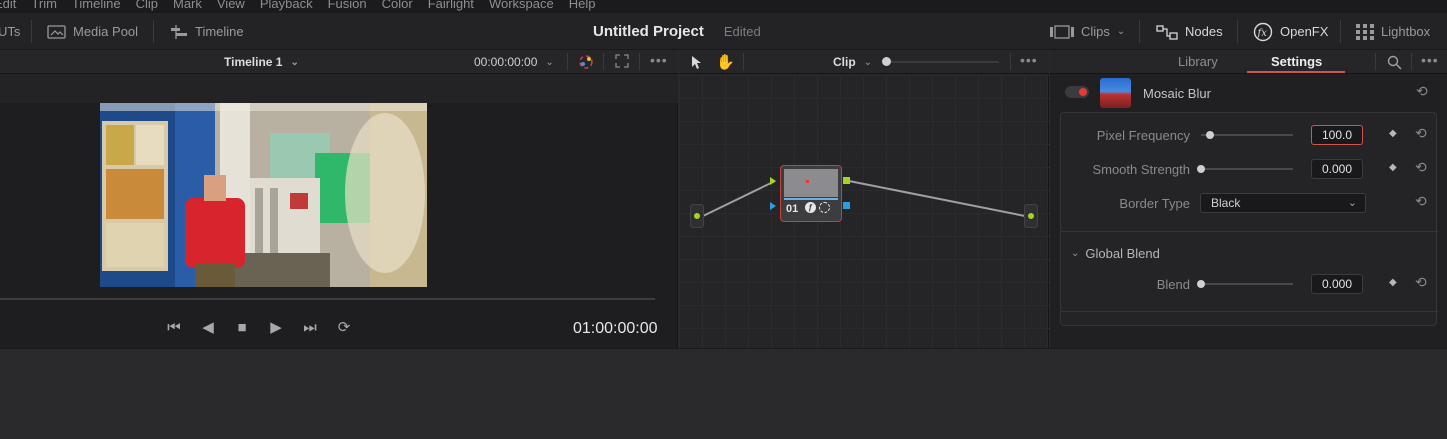 The width and height of the screenshot is (1447, 439). I want to click on menu-item-help: Help, so click(582, 5).